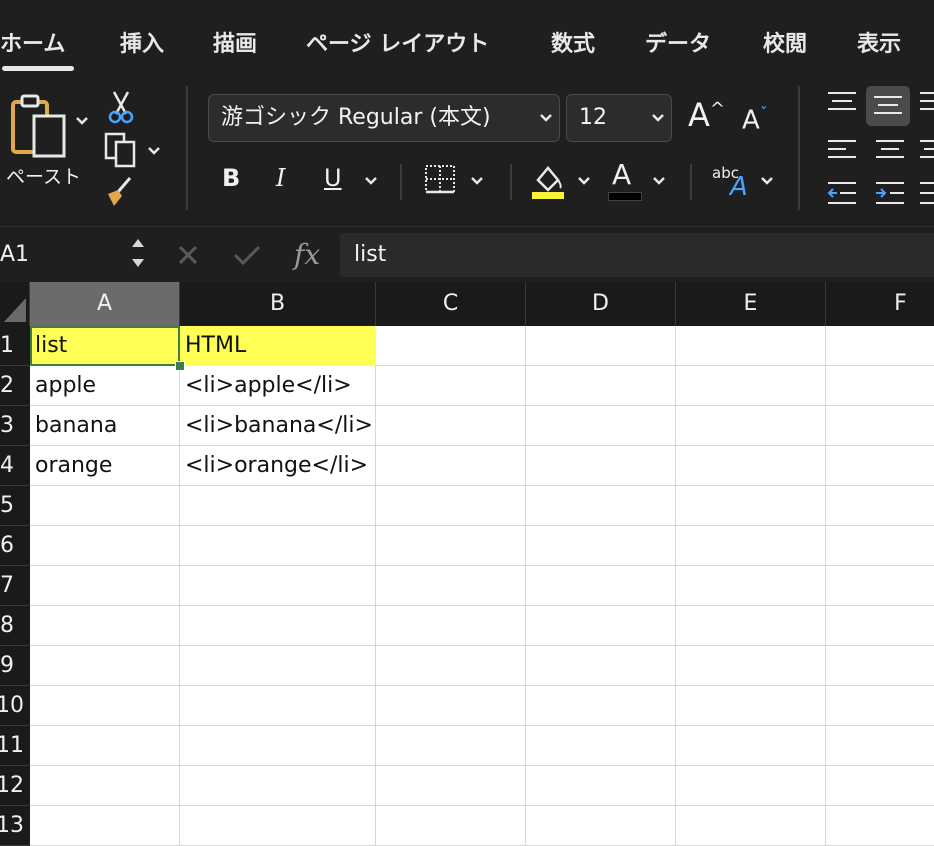 The image size is (934, 846). Describe the element at coordinates (890, 151) in the screenshot. I see `align-center-icon` at that location.